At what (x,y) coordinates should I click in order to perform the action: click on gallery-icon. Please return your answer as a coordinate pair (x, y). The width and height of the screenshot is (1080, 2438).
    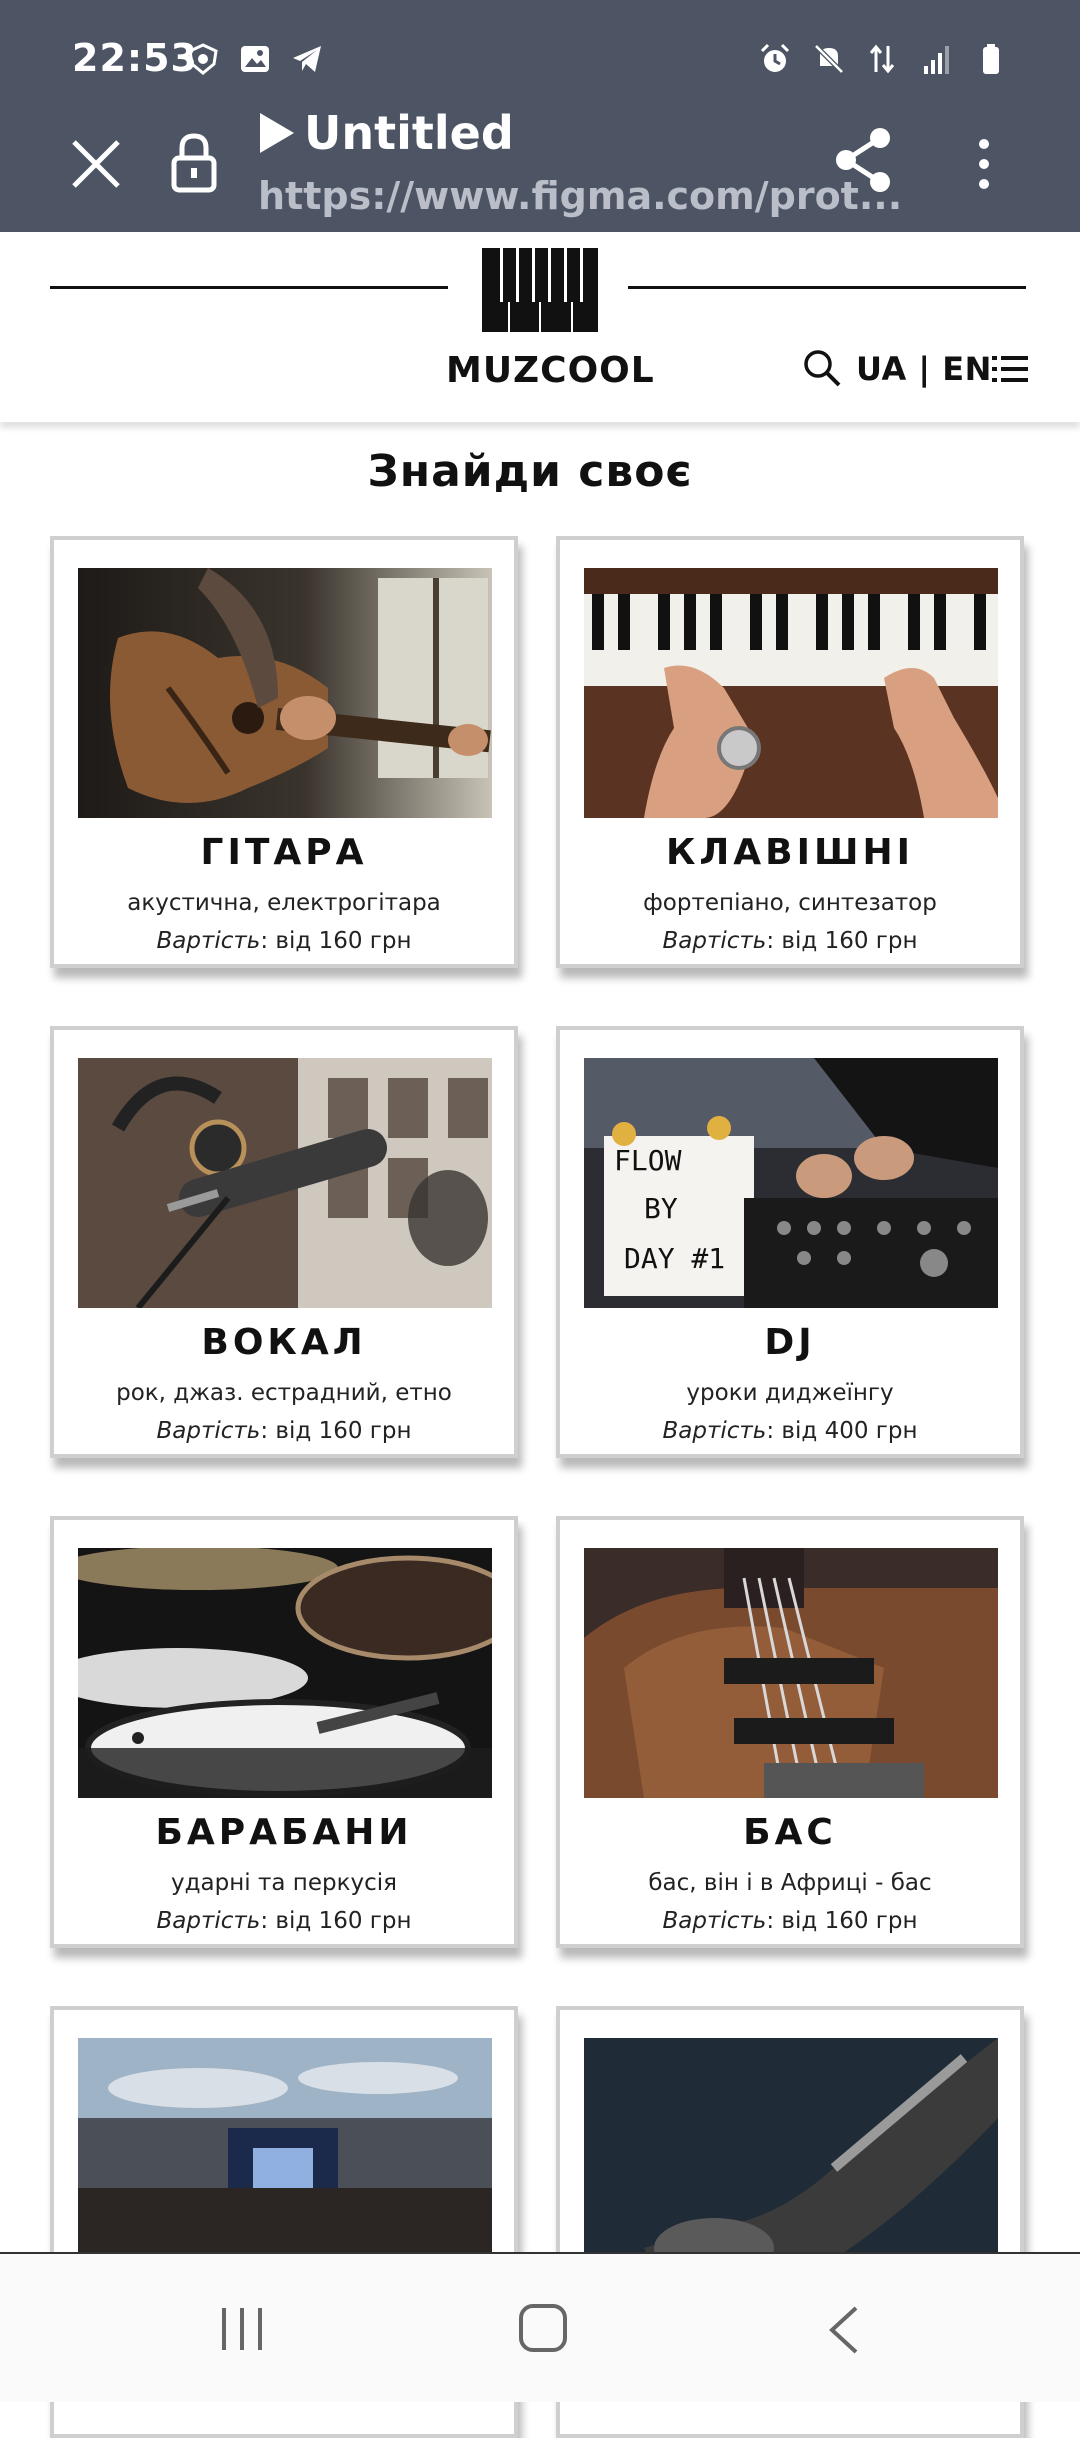
    Looking at the image, I should click on (255, 59).